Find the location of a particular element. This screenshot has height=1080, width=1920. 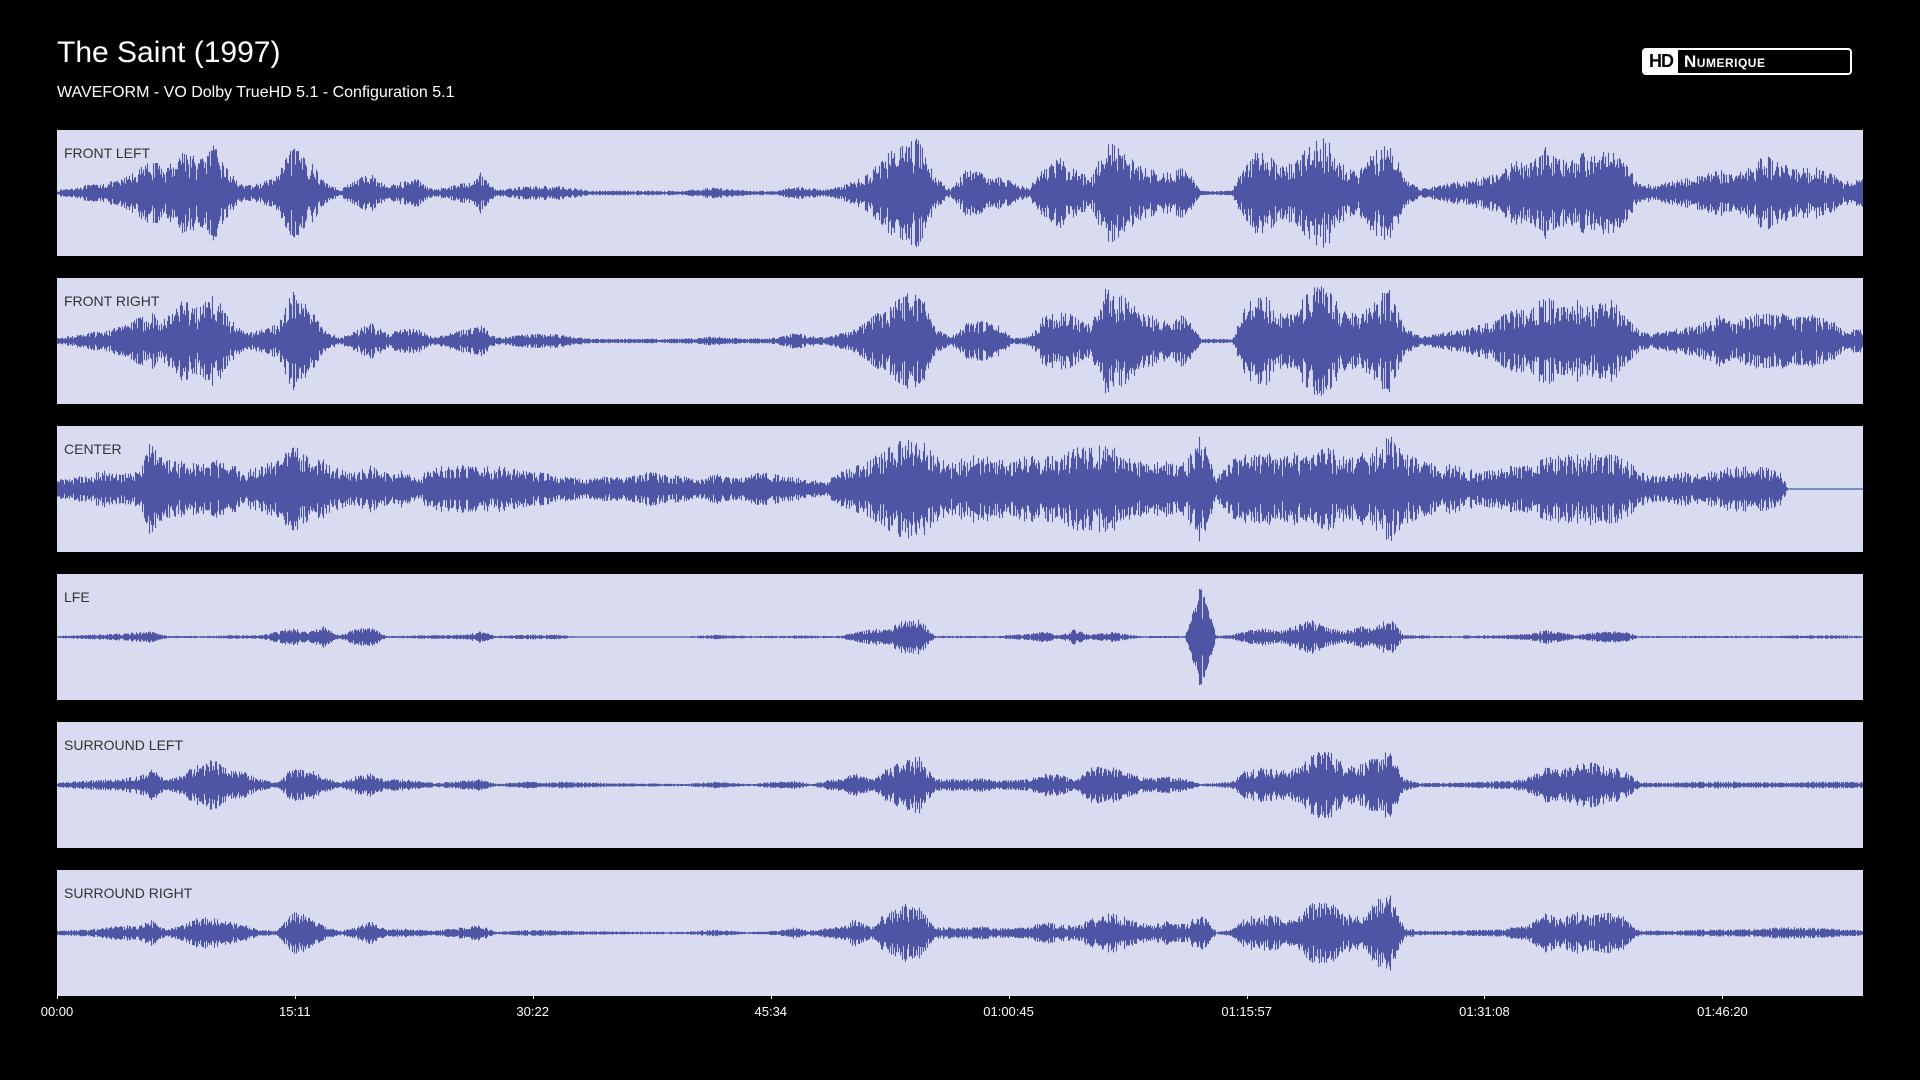

x-tick-label: 01:00:45 is located at coordinates (1008, 1011).